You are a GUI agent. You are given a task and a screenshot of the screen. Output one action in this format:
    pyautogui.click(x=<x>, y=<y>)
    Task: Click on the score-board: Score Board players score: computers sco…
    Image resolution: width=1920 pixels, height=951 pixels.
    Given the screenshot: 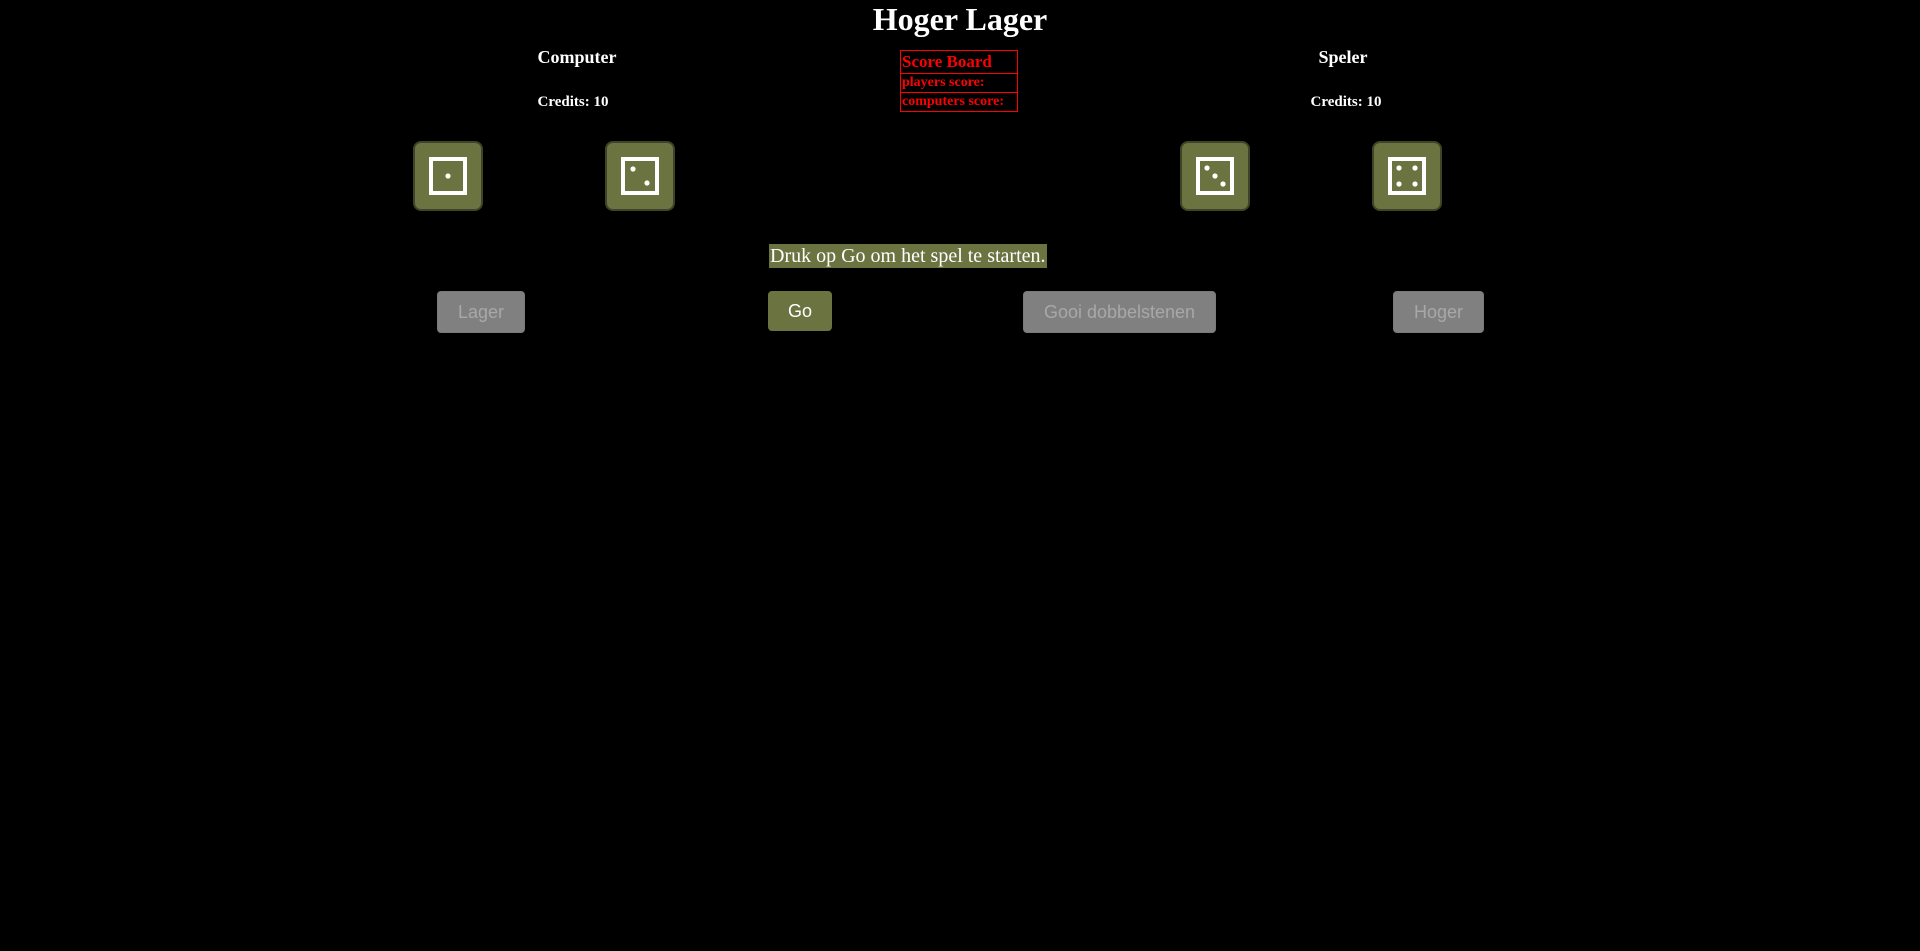 What is the action you would take?
    pyautogui.click(x=959, y=81)
    